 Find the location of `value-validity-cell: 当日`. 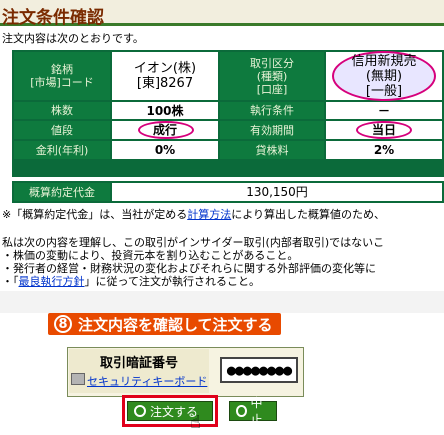

value-validity-cell: 当日 is located at coordinates (384, 130).